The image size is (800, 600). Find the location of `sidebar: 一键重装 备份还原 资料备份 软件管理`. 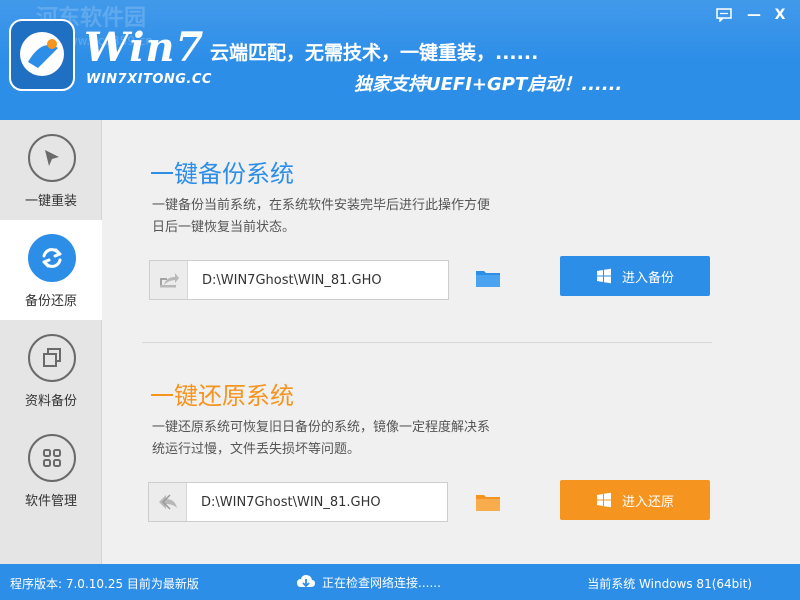

sidebar: 一键重装 备份还原 资料备份 软件管理 is located at coordinates (51, 342).